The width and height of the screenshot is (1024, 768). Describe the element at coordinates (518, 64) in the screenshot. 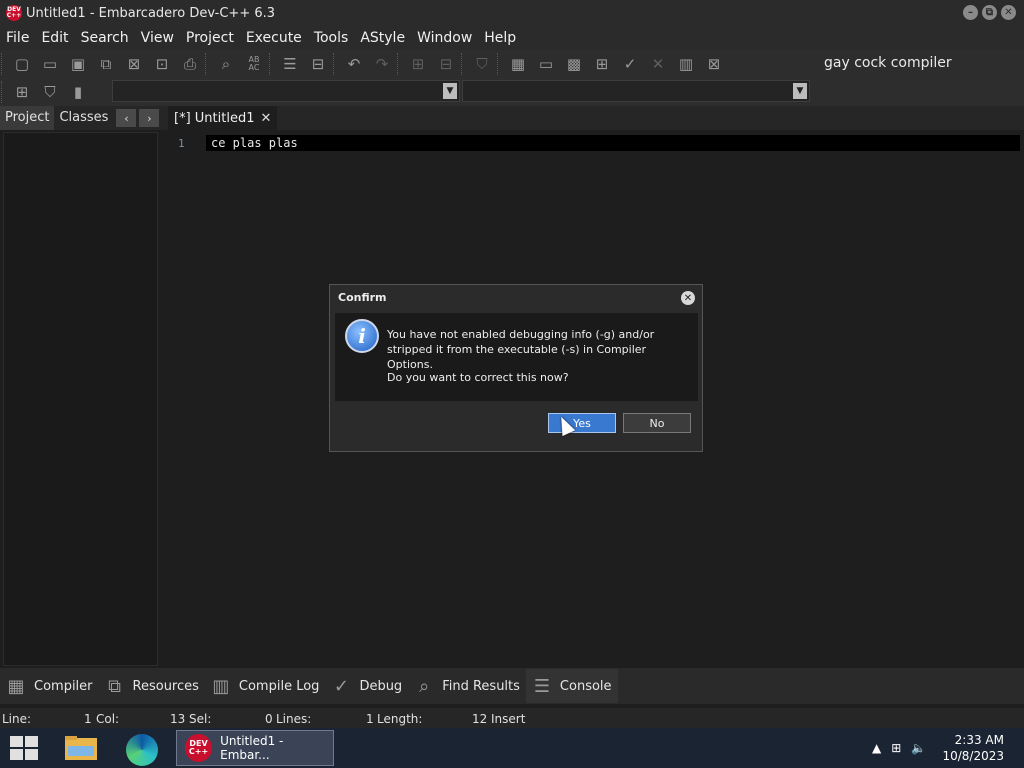

I see `compile-icon: ▦` at that location.